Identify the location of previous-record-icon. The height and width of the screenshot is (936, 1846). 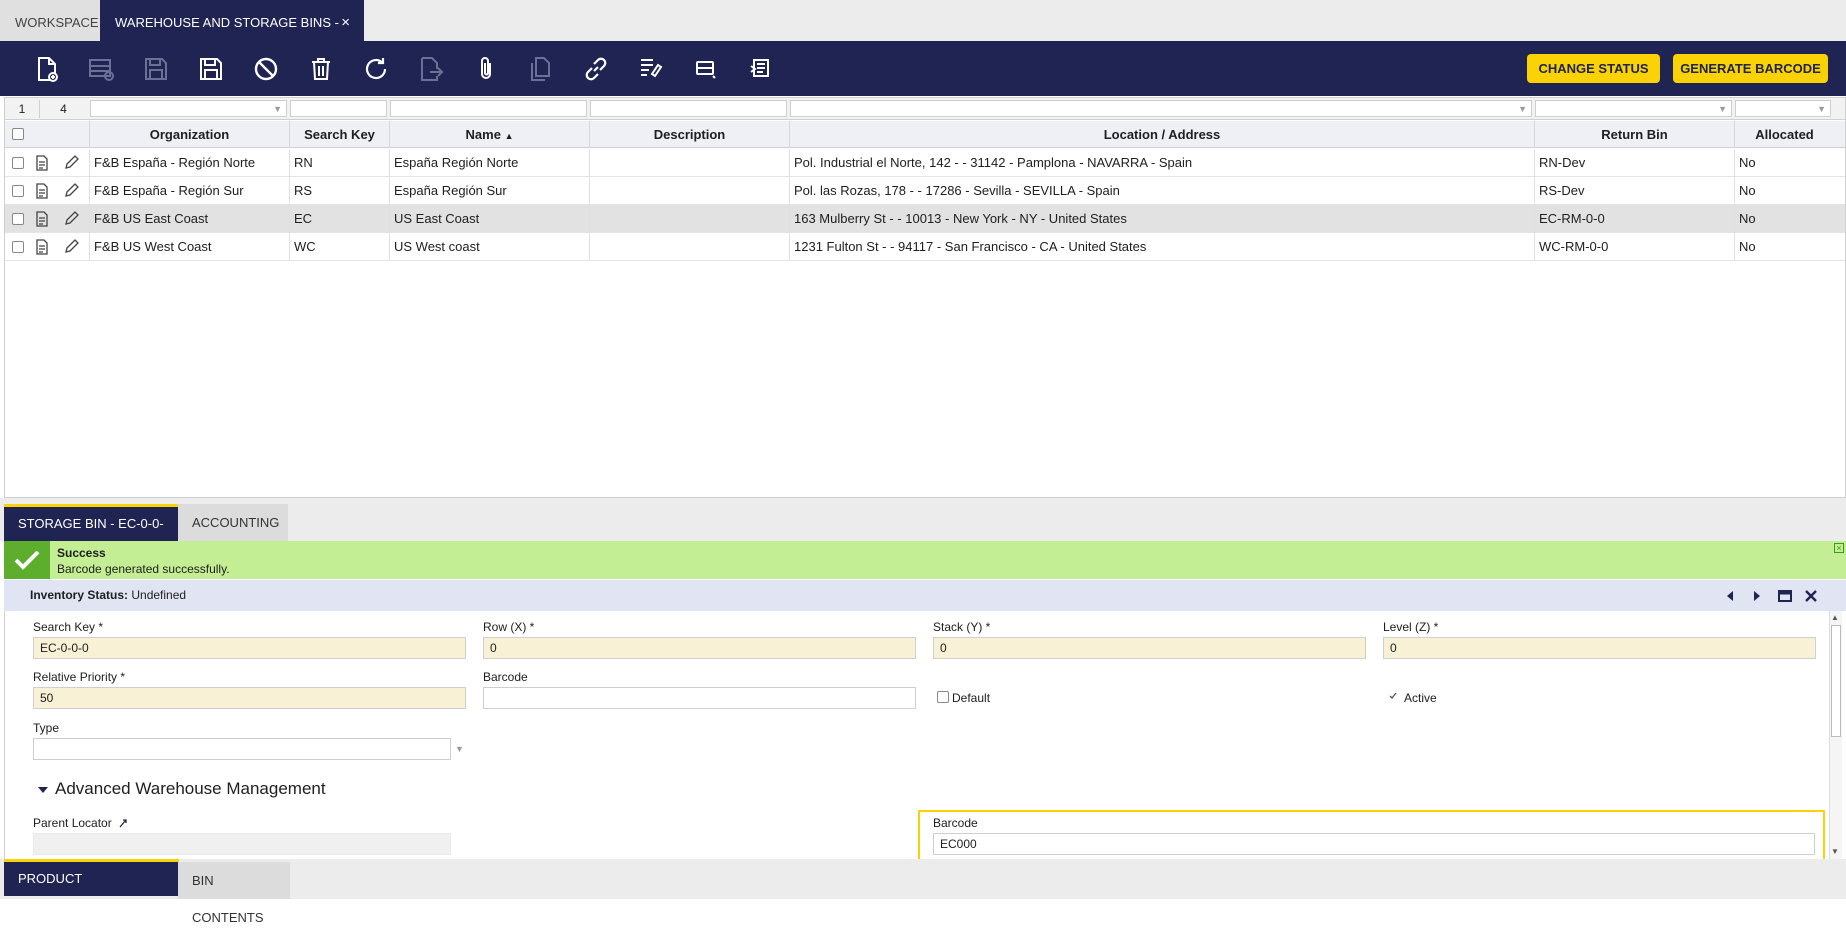
(1730, 596).